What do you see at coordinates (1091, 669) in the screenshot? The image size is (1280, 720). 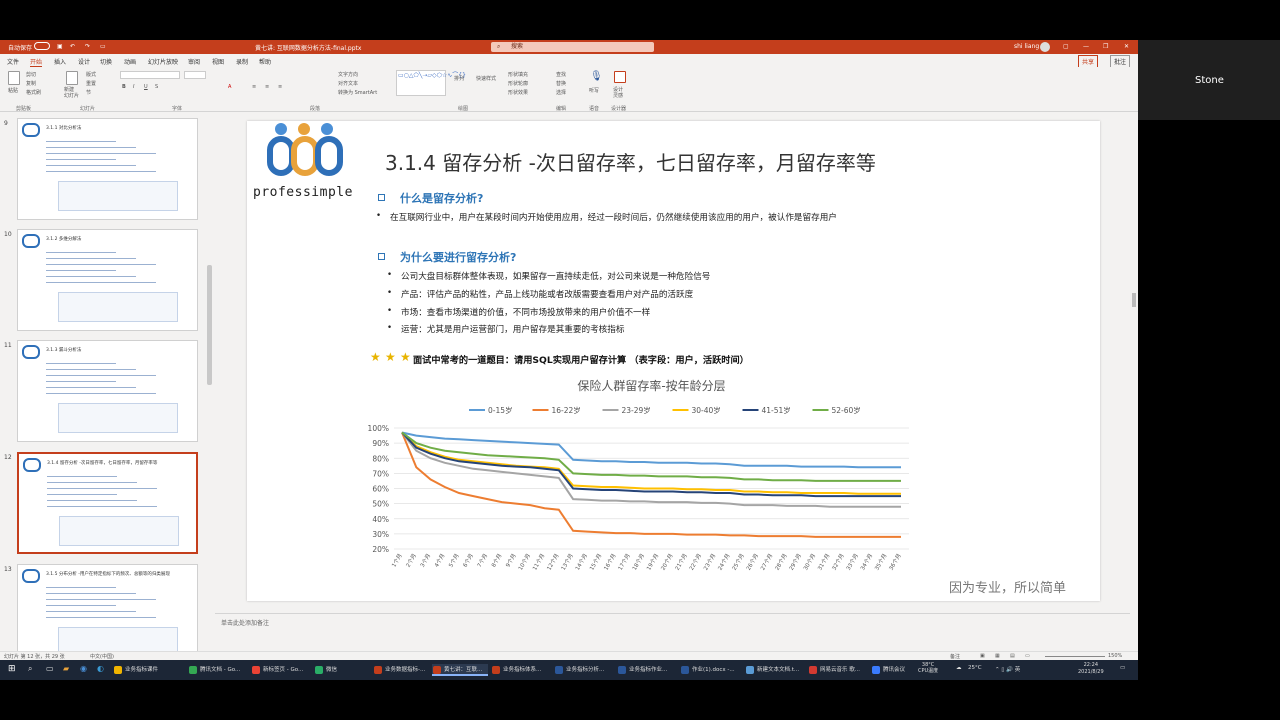 I see `clock: 22:24 2021/8/29` at bounding box center [1091, 669].